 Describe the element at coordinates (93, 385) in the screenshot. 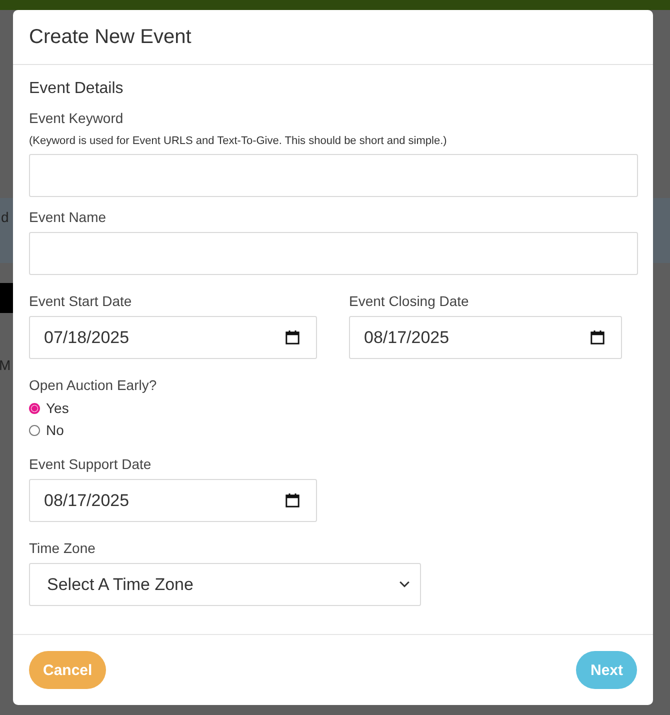

I see `field-label: Open Auction Early?` at that location.